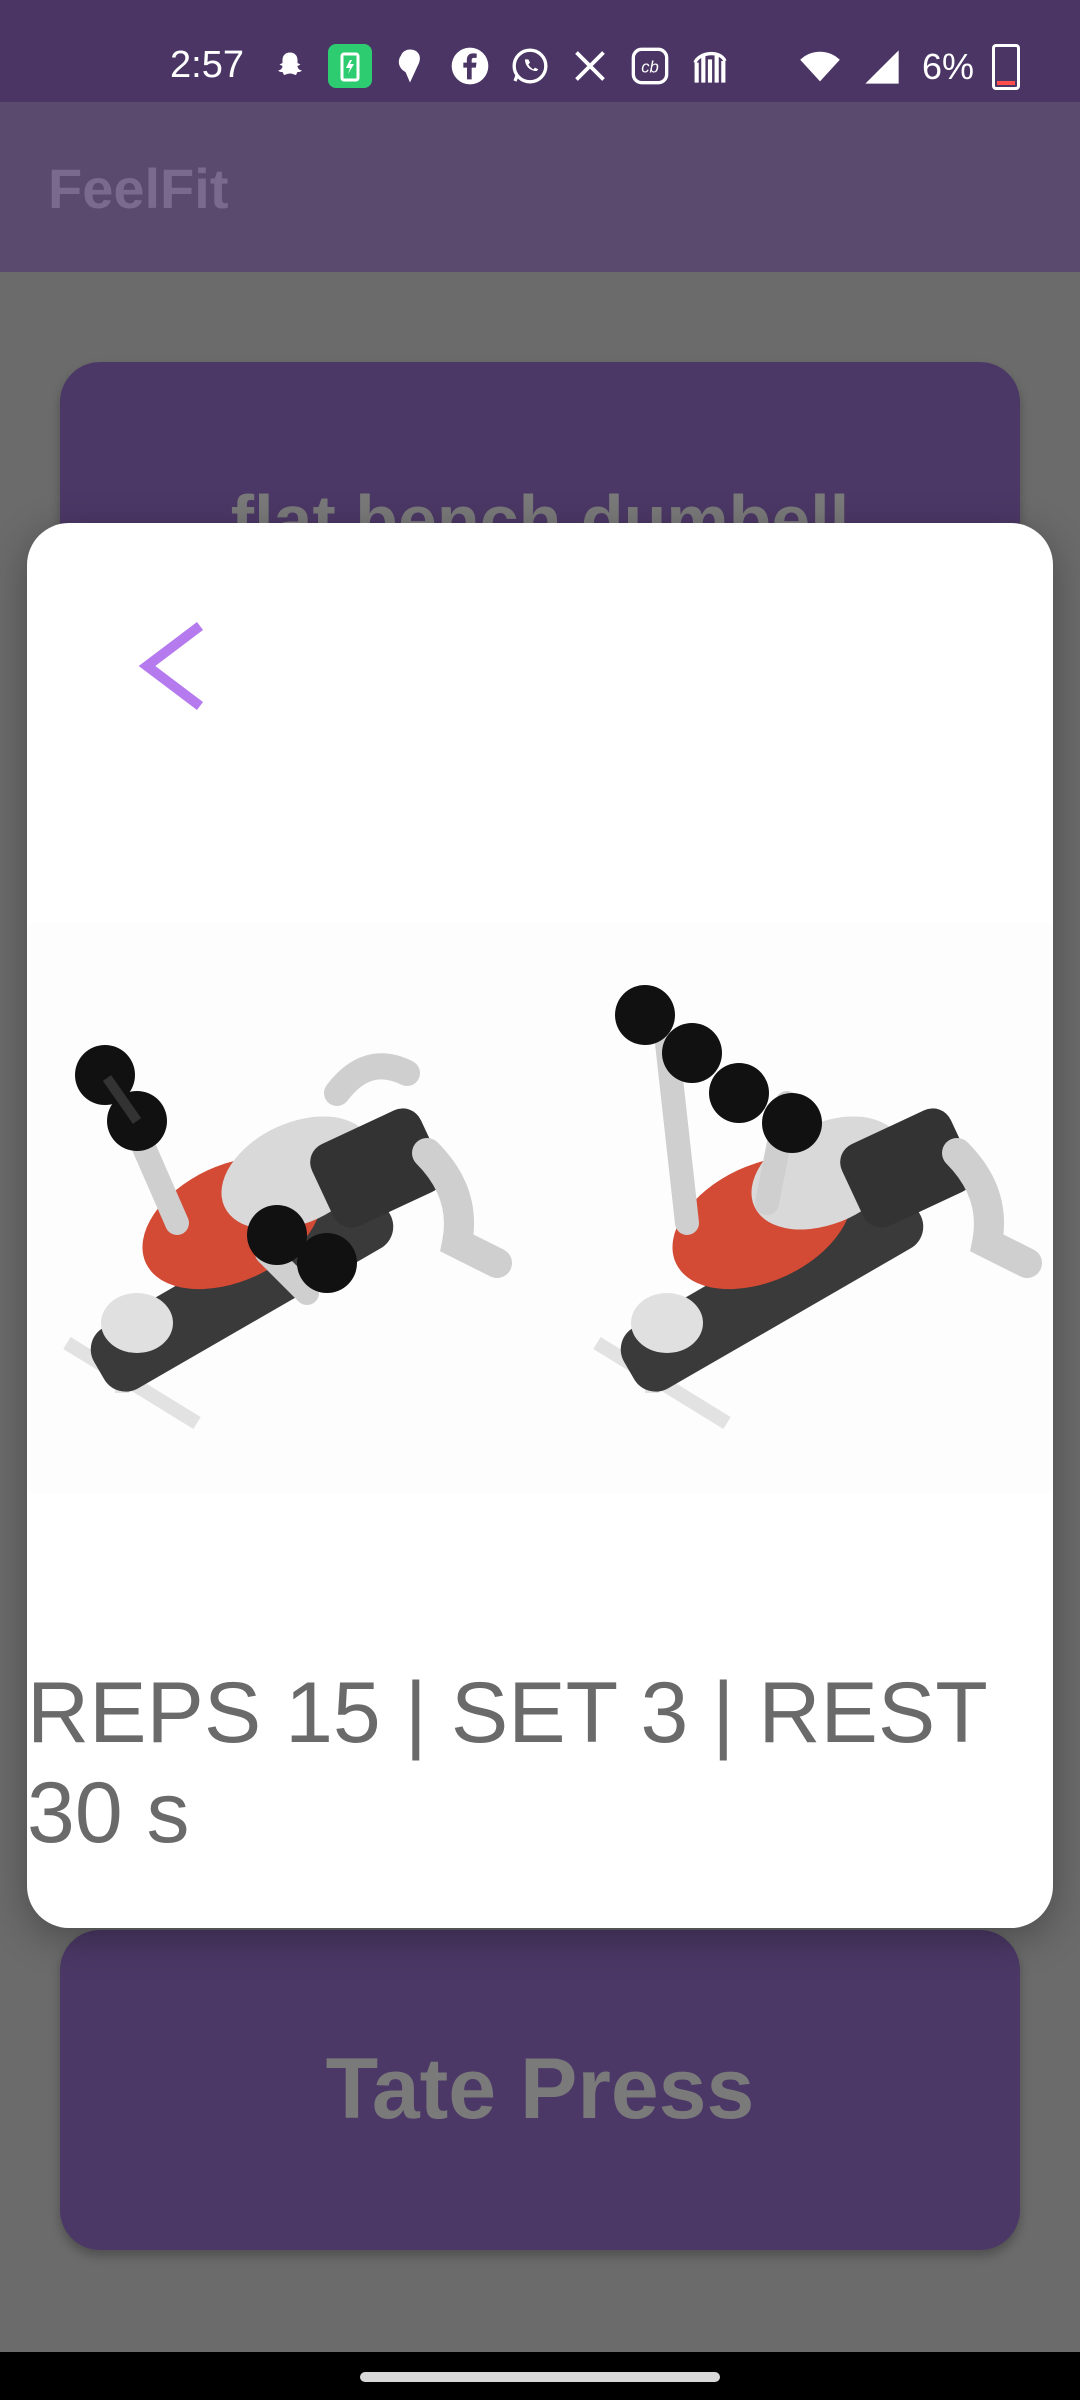 The width and height of the screenshot is (1080, 2400). I want to click on chevron-left-icon, so click(171, 666).